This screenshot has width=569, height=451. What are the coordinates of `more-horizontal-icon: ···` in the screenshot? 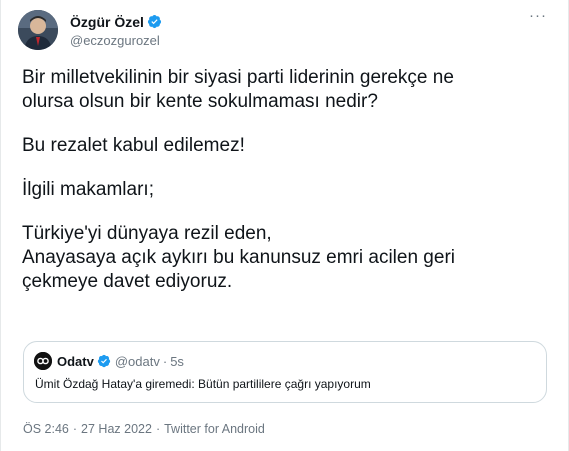 It's located at (538, 15).